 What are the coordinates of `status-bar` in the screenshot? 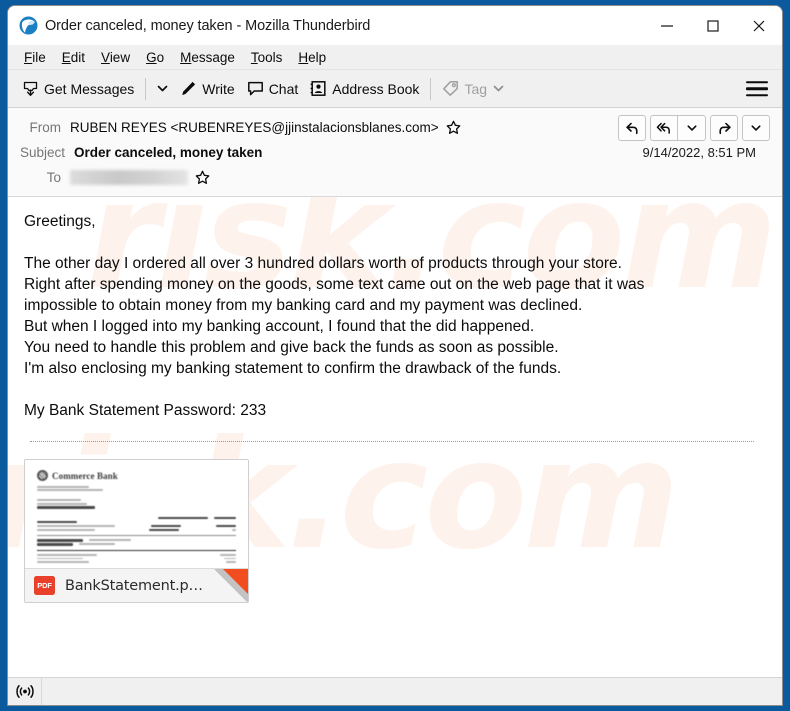 It's located at (395, 691).